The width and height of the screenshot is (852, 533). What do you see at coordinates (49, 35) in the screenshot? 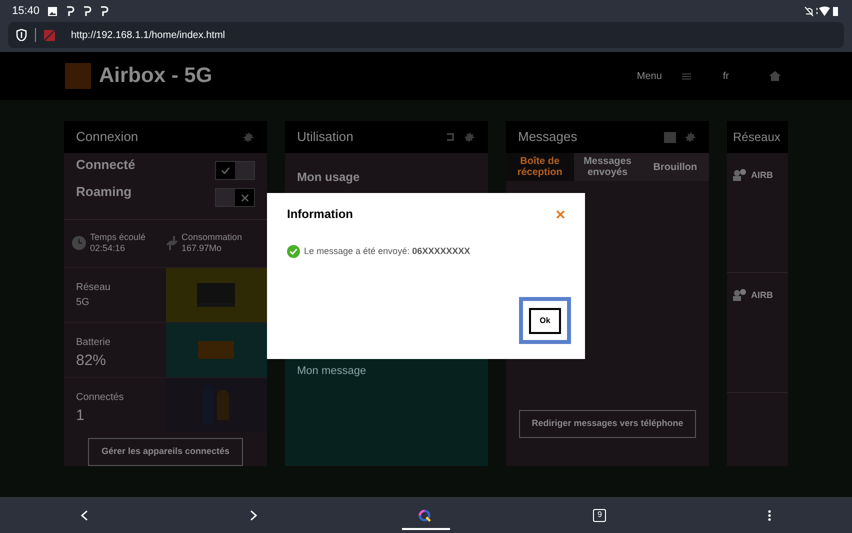
I see `insecure-lock-icon` at bounding box center [49, 35].